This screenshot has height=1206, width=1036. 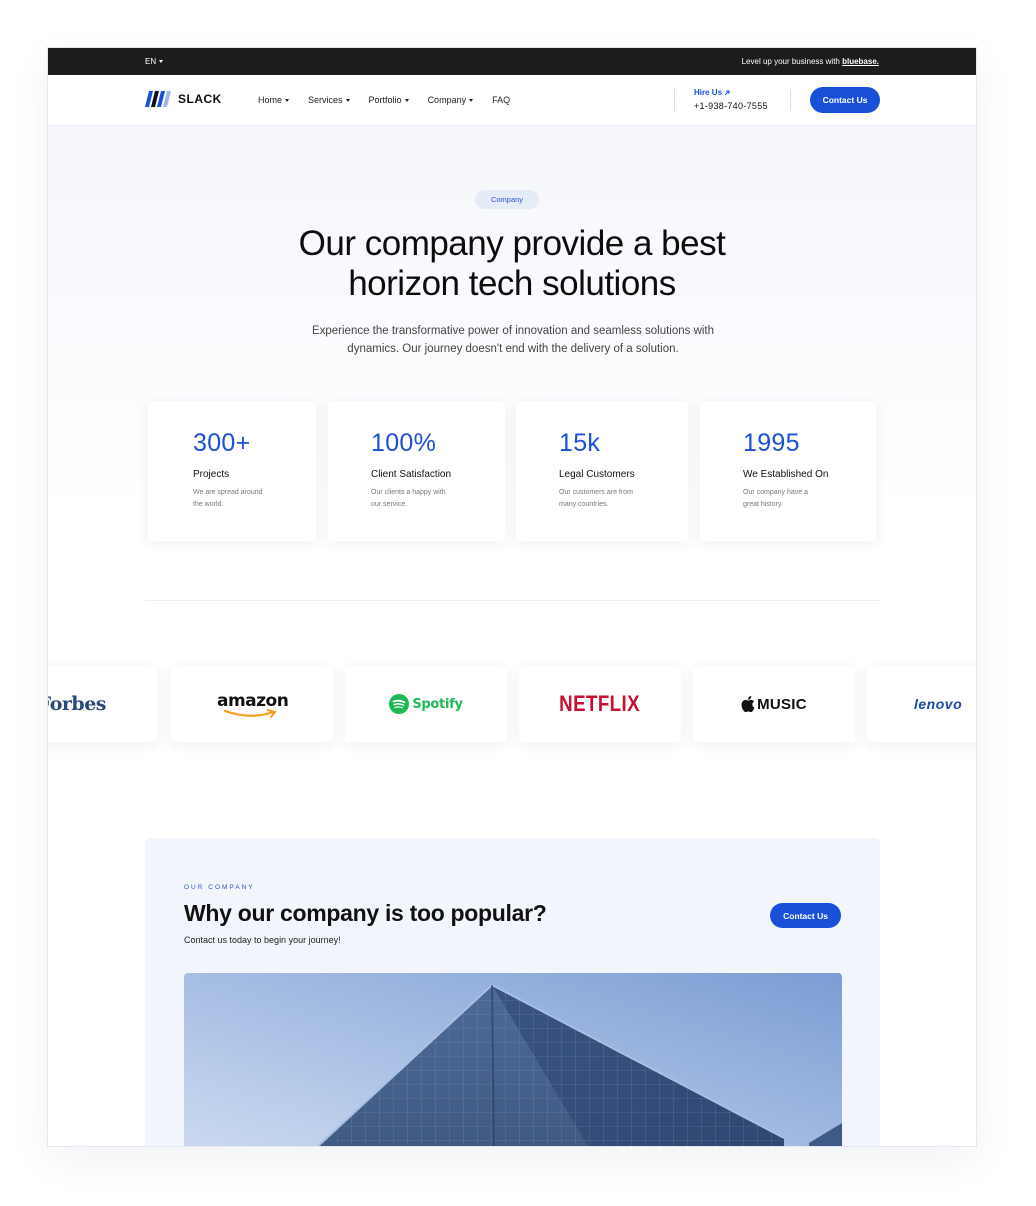 What do you see at coordinates (507, 199) in the screenshot?
I see `section-badge: Company` at bounding box center [507, 199].